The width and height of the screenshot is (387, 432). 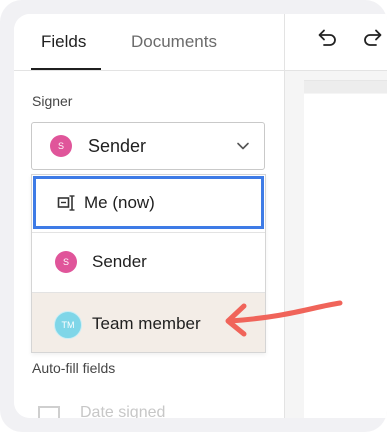 I want to click on signer-label: Signer, so click(x=52, y=101).